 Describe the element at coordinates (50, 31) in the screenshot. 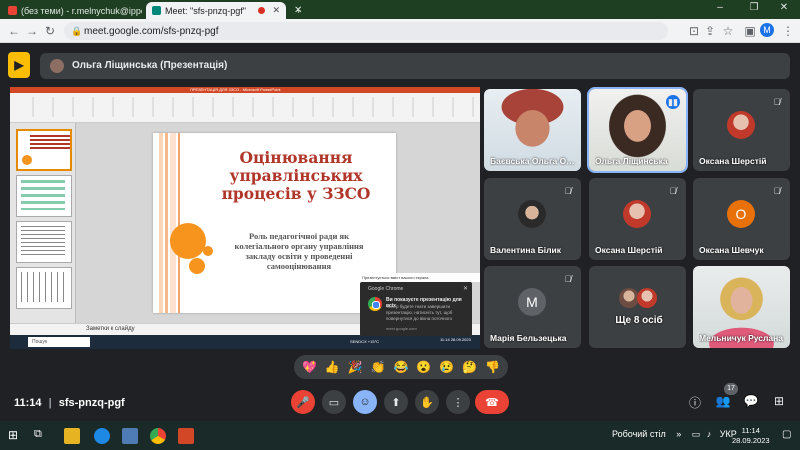

I see `reload-icon: ↻` at that location.